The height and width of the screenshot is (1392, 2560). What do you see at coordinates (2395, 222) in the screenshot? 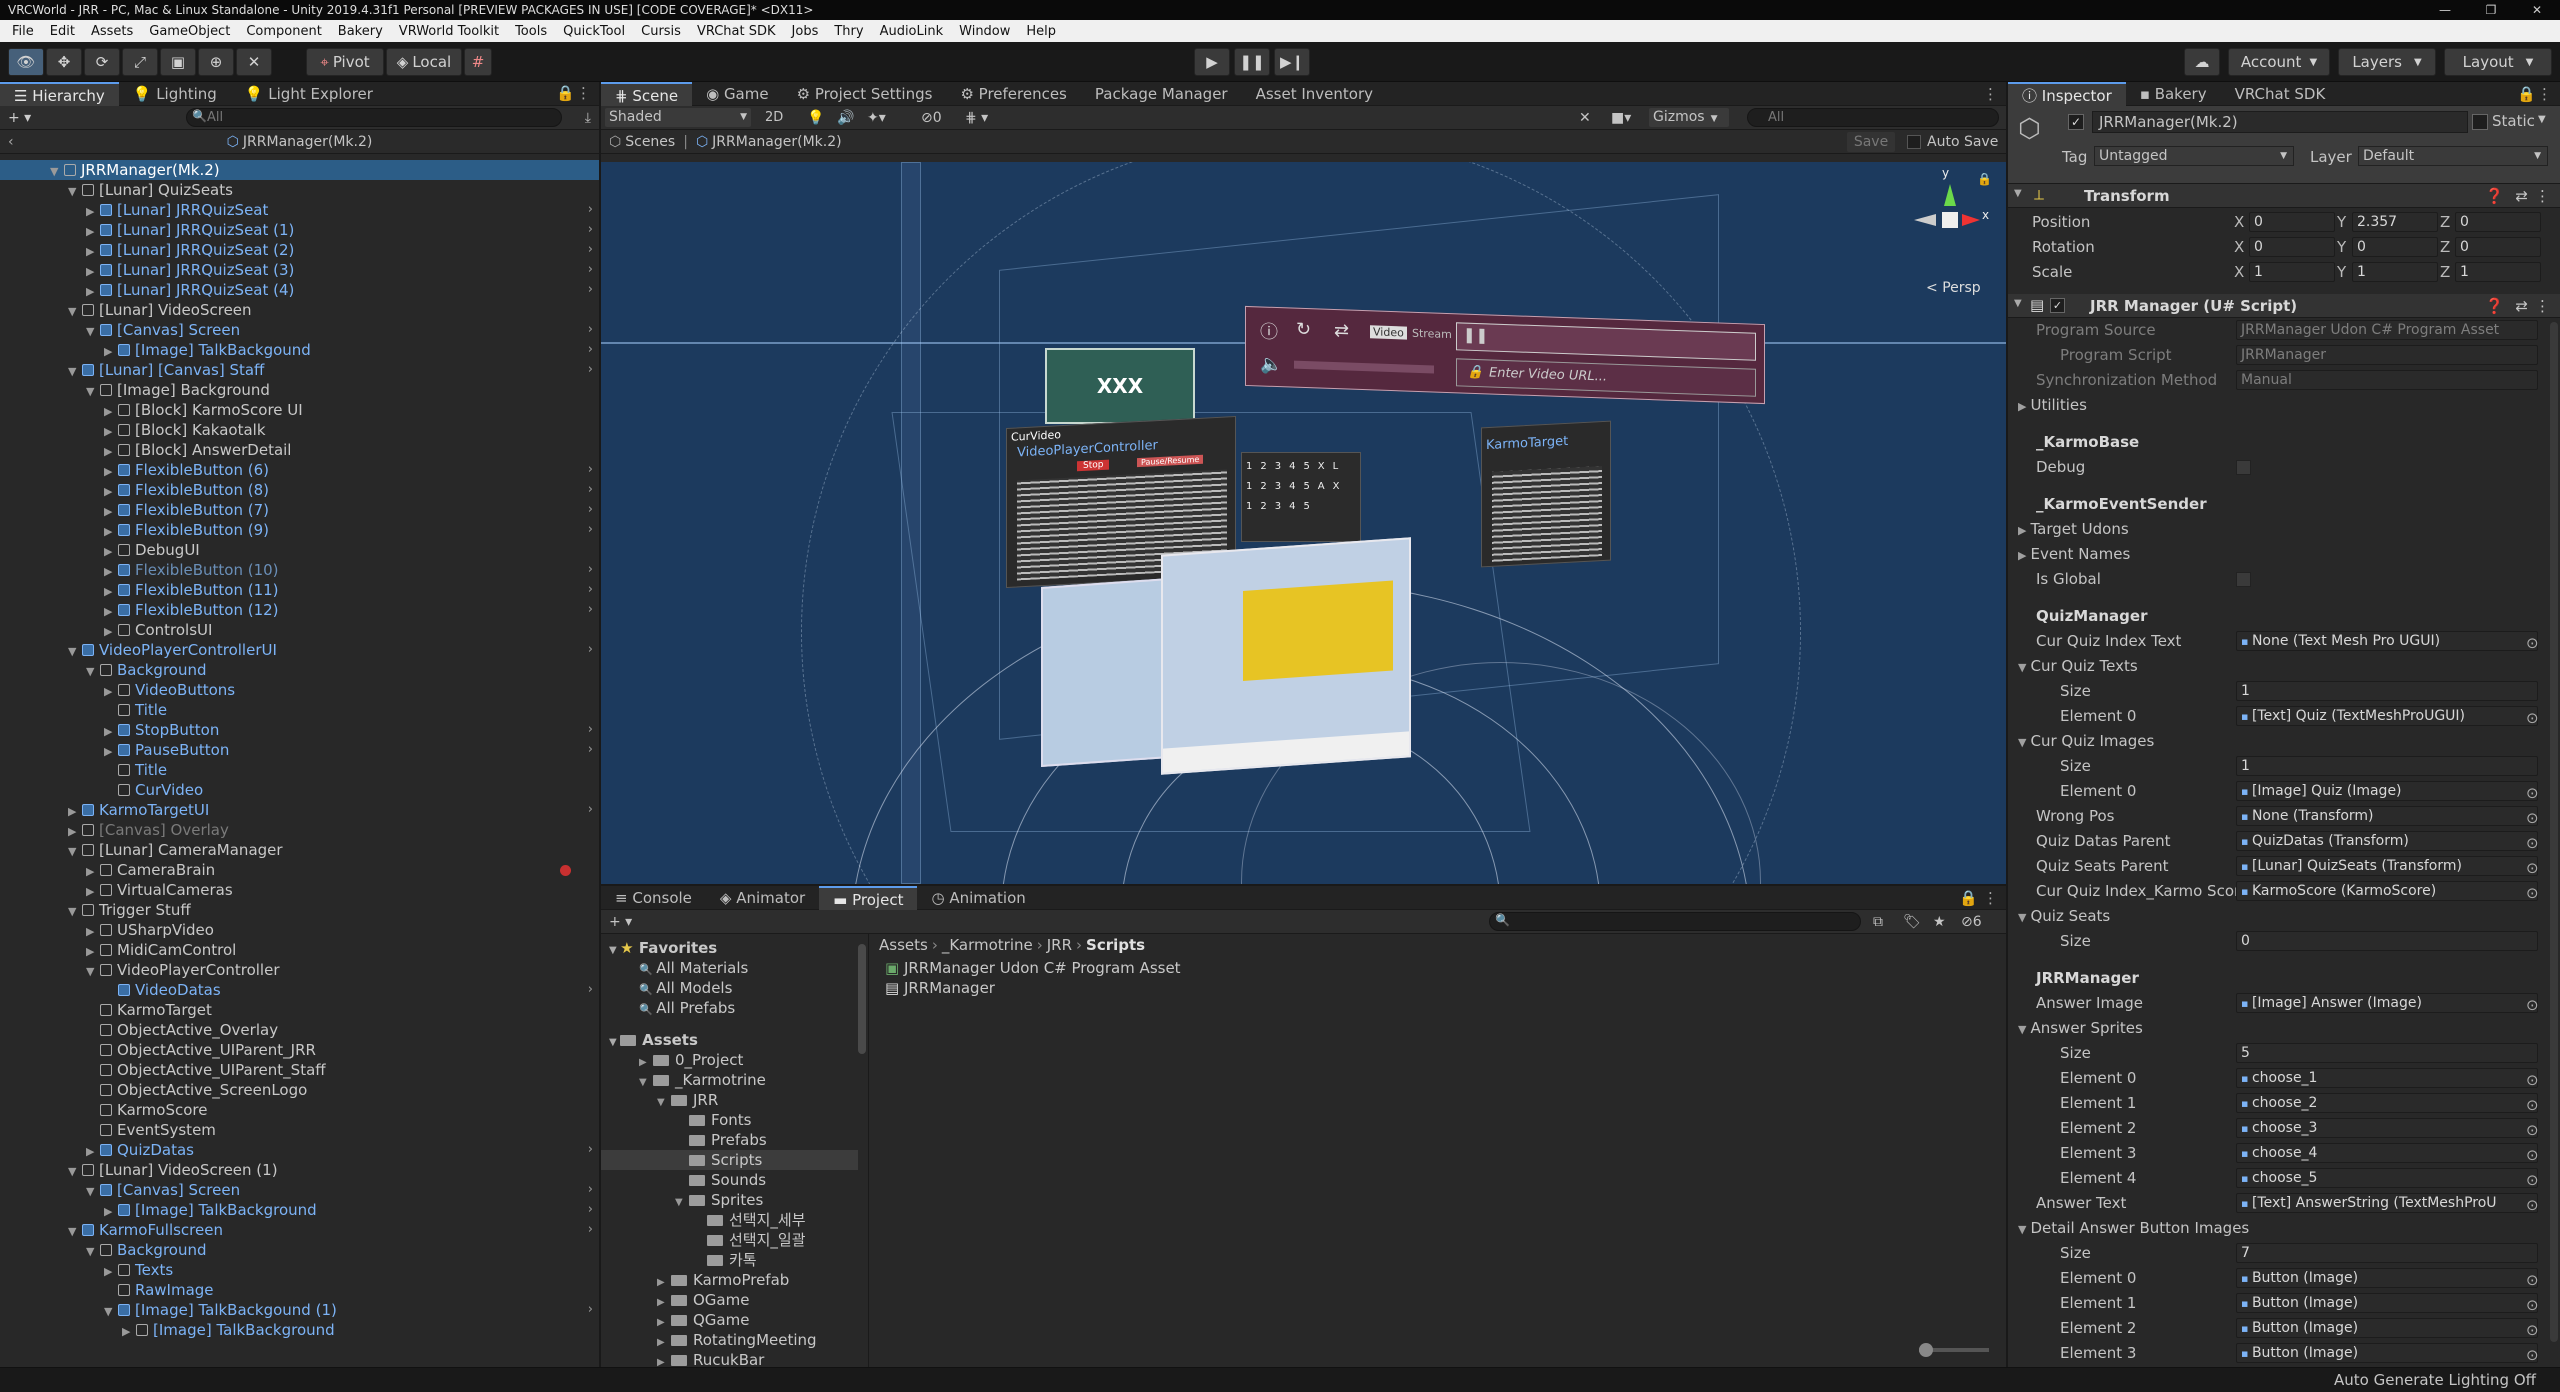
I see `transform-y-field: 2.357` at bounding box center [2395, 222].